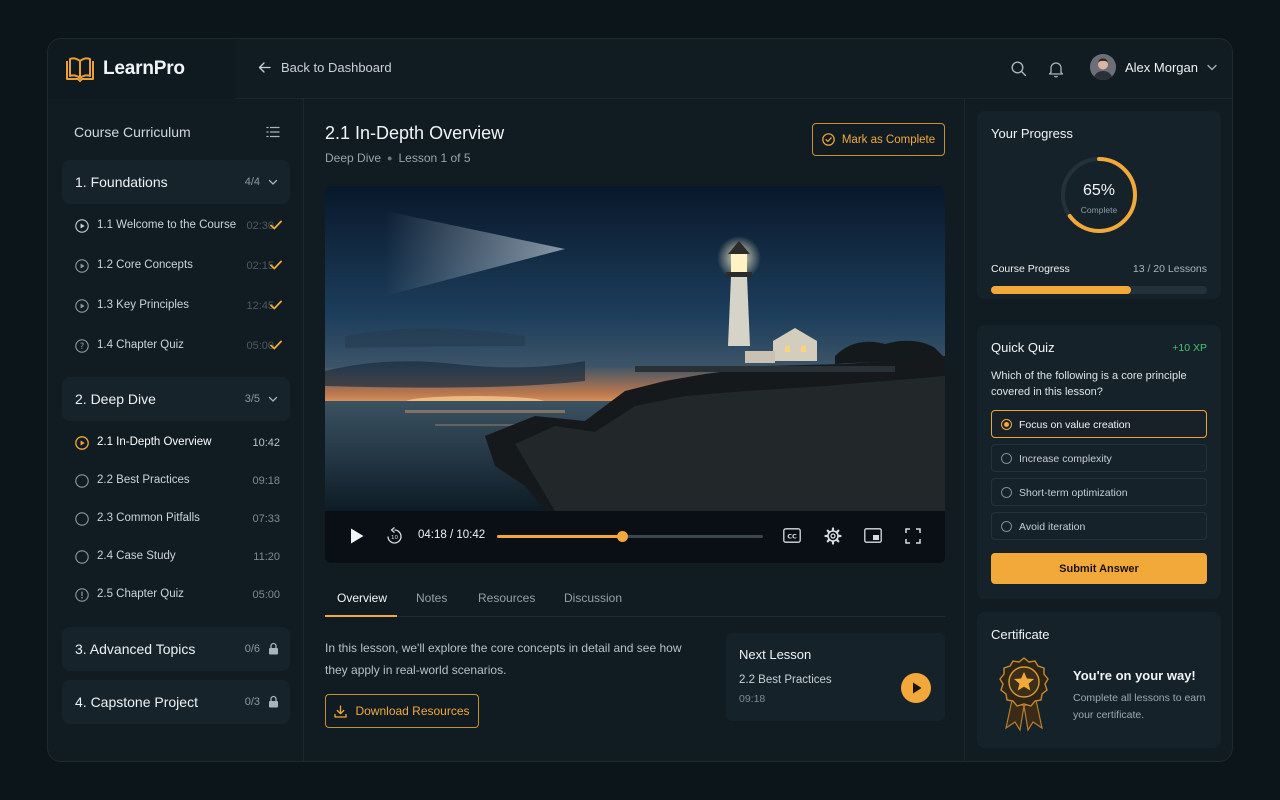 Image resolution: width=1280 pixels, height=800 pixels. What do you see at coordinates (1153, 67) in the screenshot?
I see `user-menu: Alex Morgan` at bounding box center [1153, 67].